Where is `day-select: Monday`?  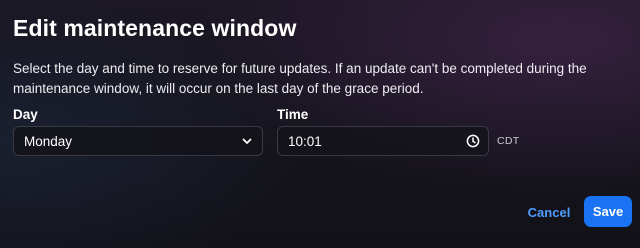
day-select: Monday is located at coordinates (138, 141).